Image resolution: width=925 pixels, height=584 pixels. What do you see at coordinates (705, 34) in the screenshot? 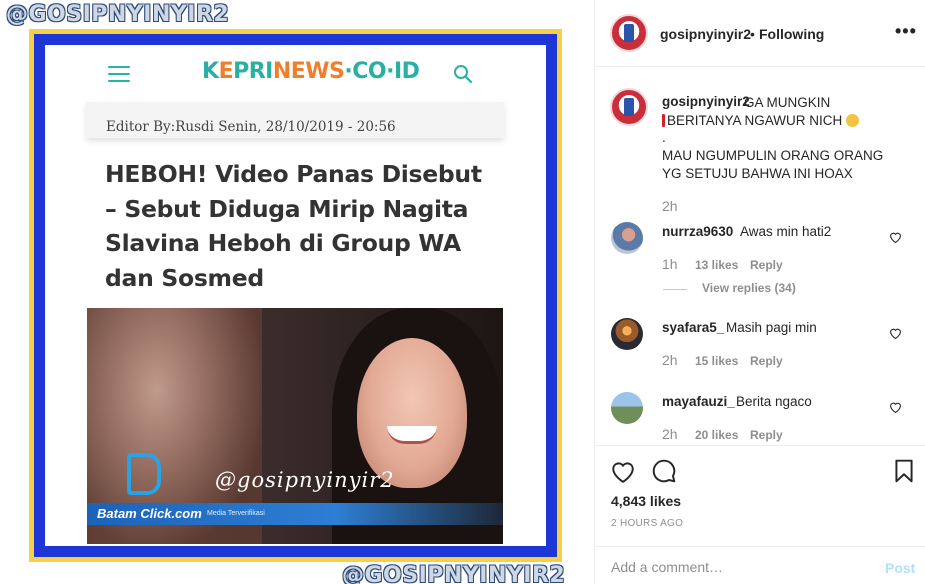
I see `author-username: gosipnyinyir2` at bounding box center [705, 34].